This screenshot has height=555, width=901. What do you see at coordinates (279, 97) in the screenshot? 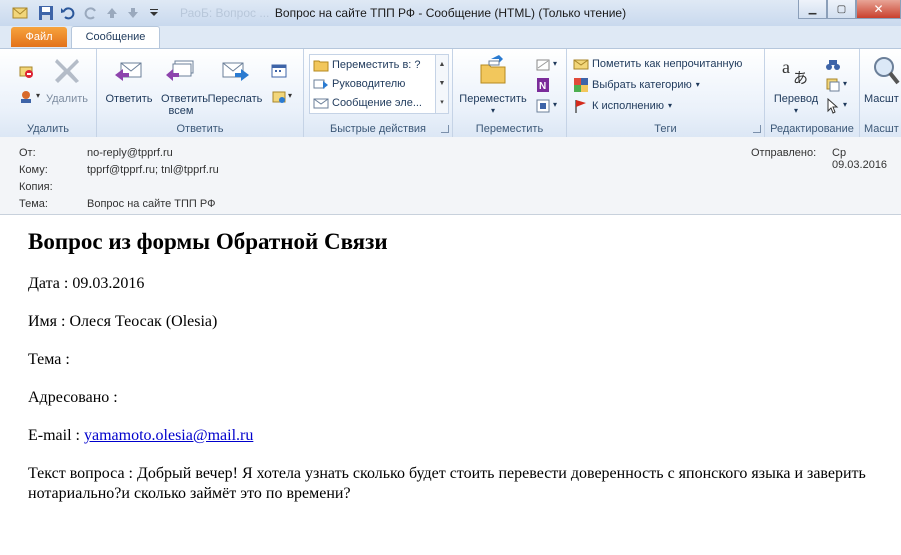
I see `more-respond-icon` at bounding box center [279, 97].